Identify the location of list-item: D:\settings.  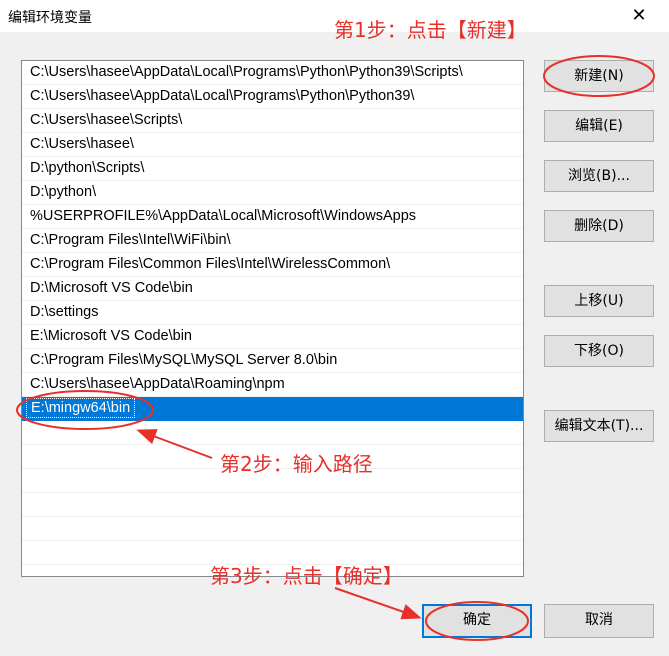
(272, 313).